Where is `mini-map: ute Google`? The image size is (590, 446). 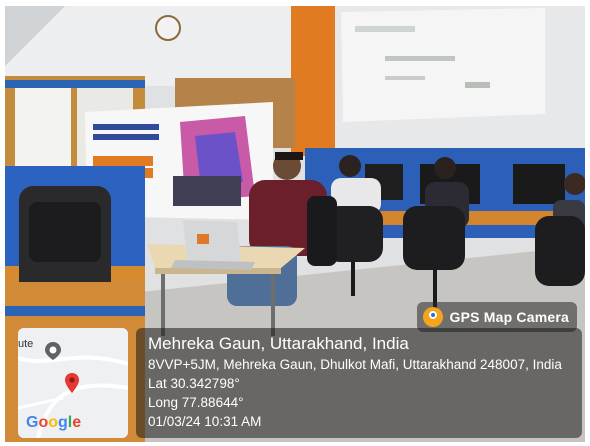 mini-map: ute Google is located at coordinates (73, 383).